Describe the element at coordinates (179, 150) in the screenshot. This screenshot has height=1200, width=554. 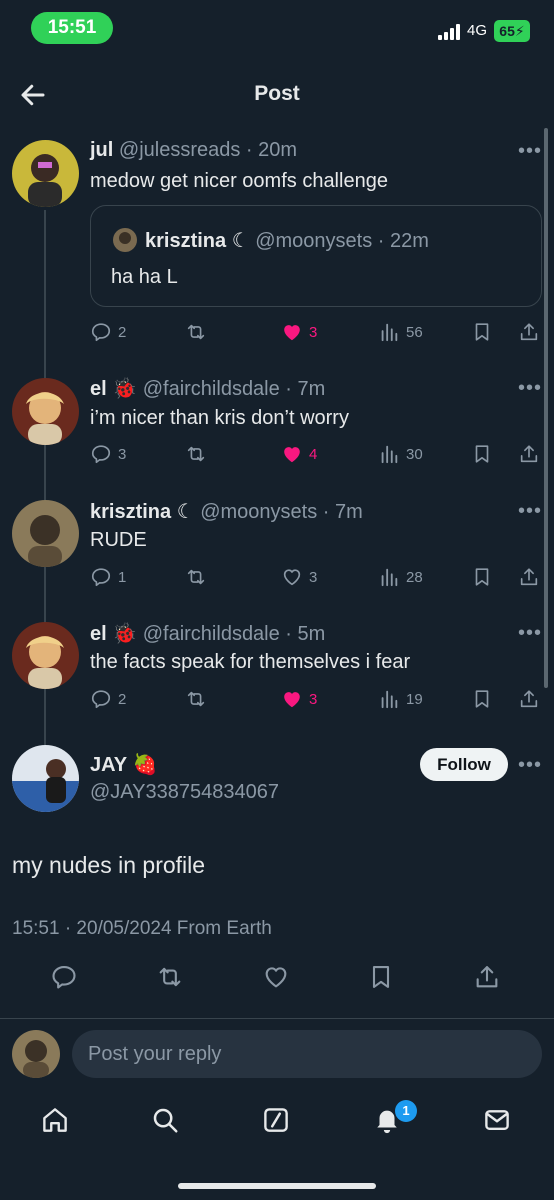
I see `handle: @julessreads` at that location.